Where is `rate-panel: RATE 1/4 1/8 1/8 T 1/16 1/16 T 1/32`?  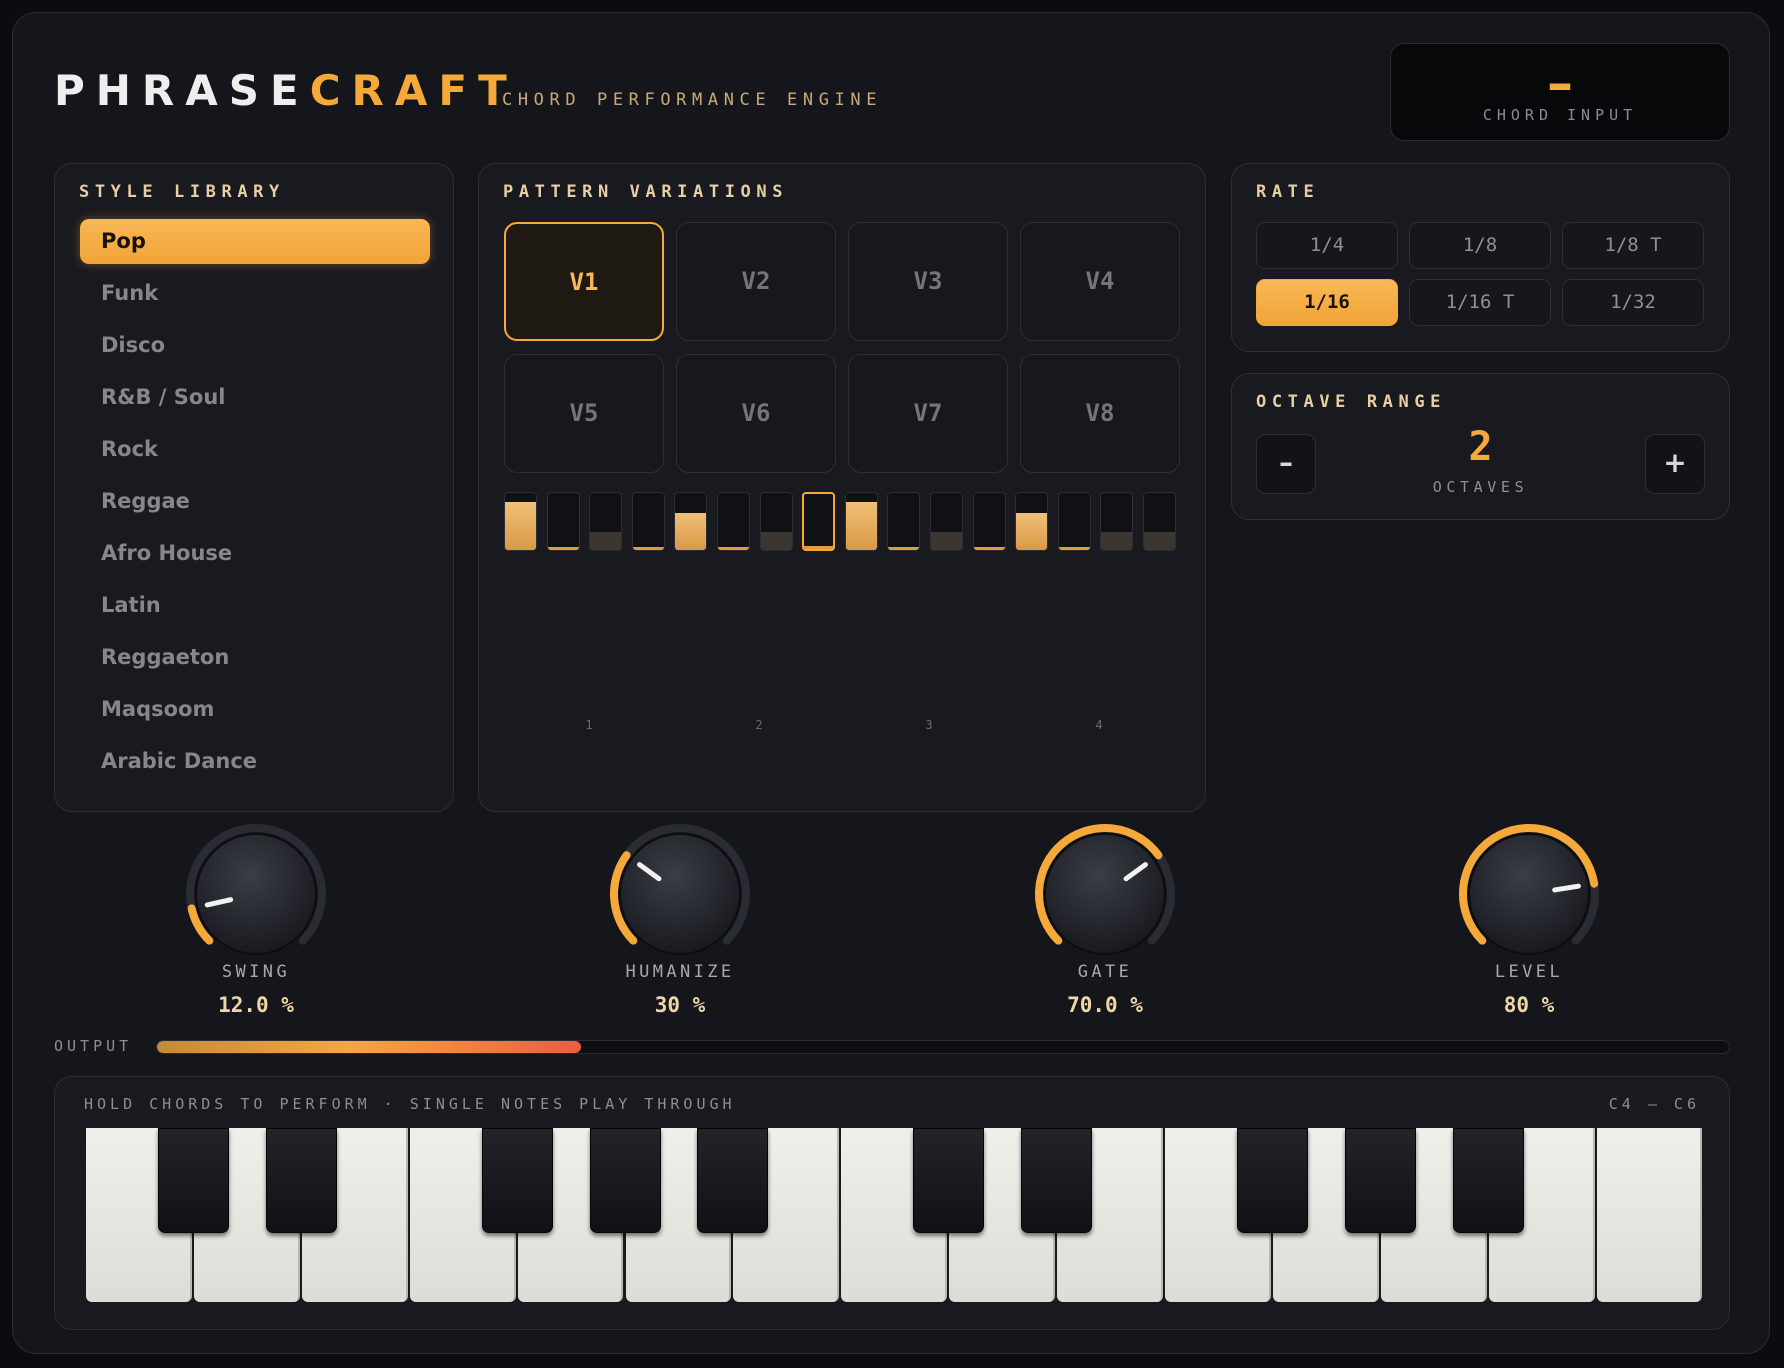
rate-panel: RATE 1/4 1/8 1/8 T 1/16 1/16 T 1/32 is located at coordinates (1480, 257).